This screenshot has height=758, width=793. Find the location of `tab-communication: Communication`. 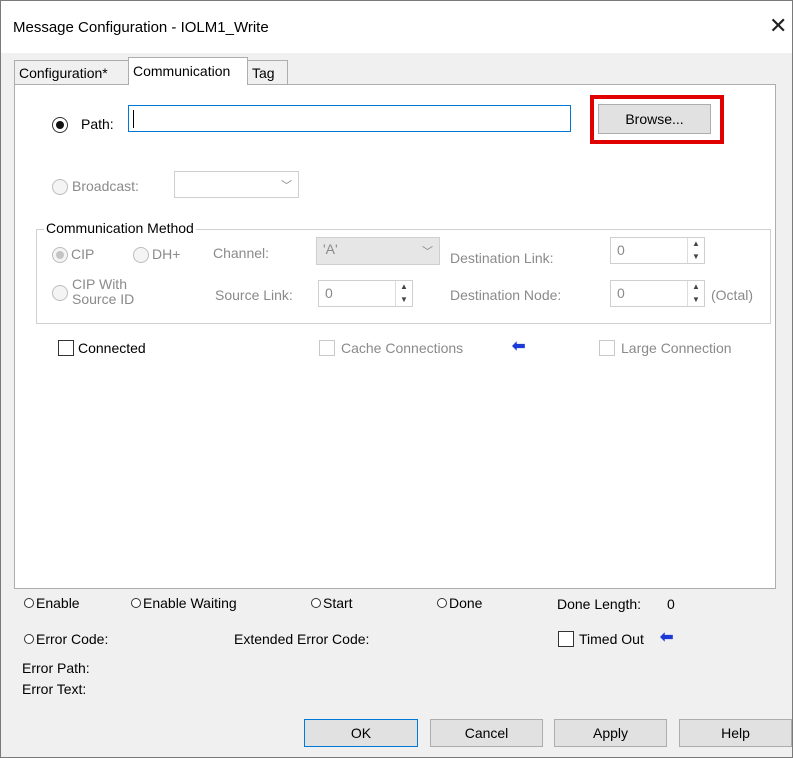

tab-communication: Communication is located at coordinates (188, 71).